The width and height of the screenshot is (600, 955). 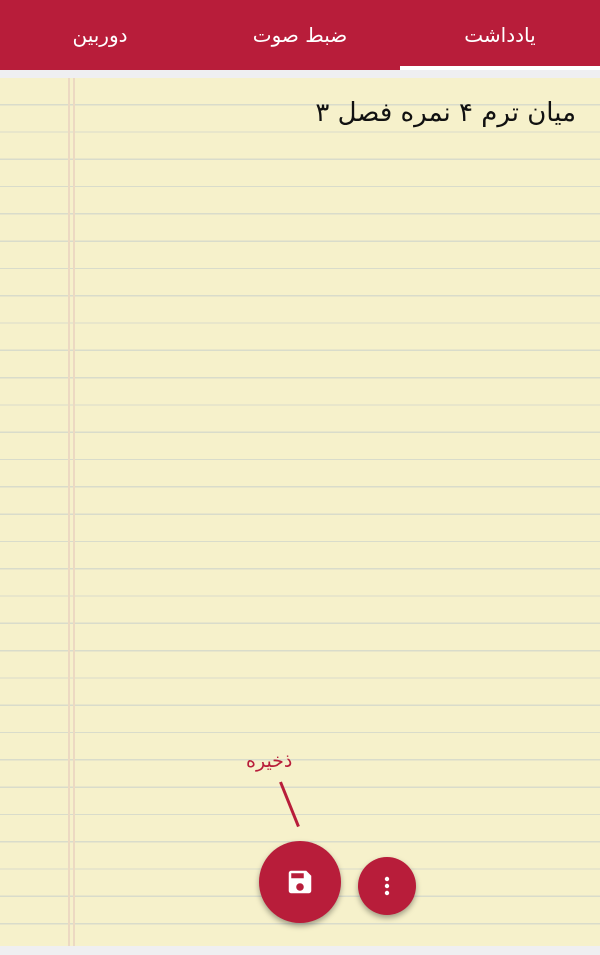 What do you see at coordinates (269, 761) in the screenshot?
I see `save-hint-label: ذخیره` at bounding box center [269, 761].